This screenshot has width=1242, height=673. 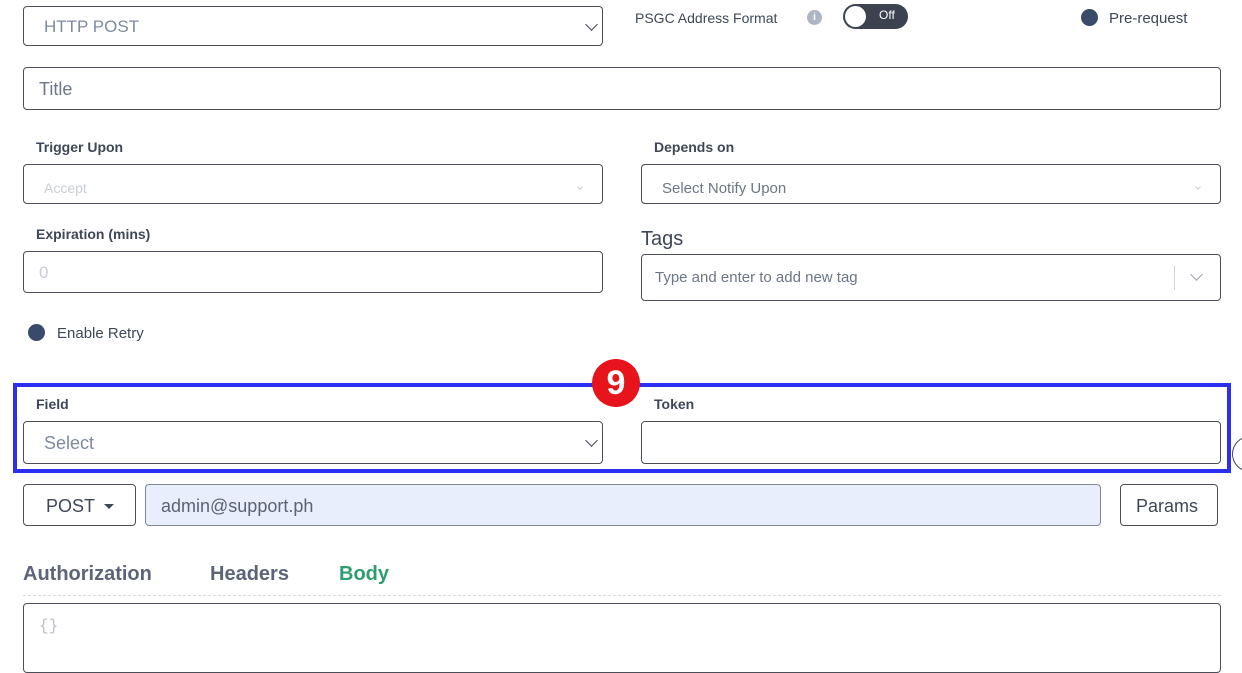 I want to click on title-placeholder: Title, so click(x=56, y=89).